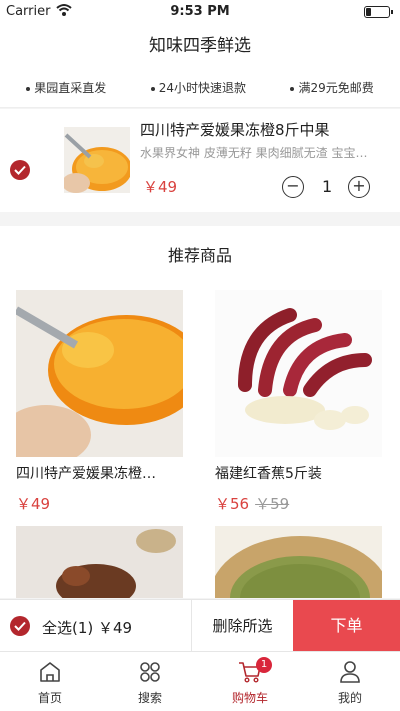 Image resolution: width=400 pixels, height=711 pixels. Describe the element at coordinates (50, 672) in the screenshot. I see `home-icon` at that location.